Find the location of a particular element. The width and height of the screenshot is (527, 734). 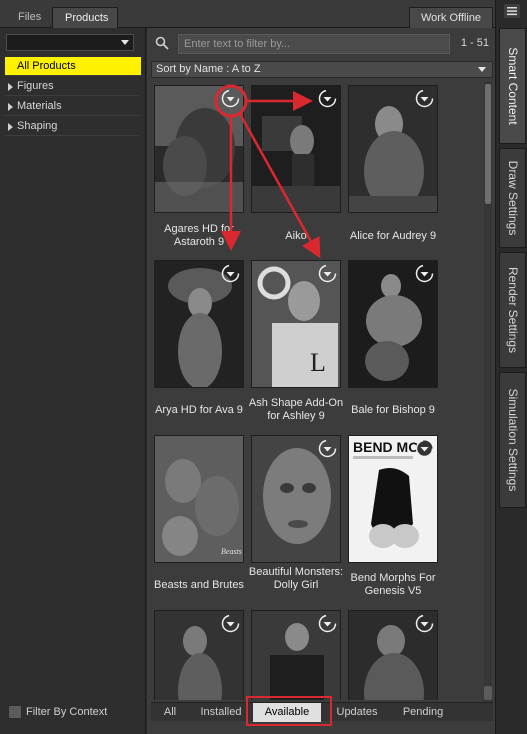

tab-draw-settings: Draw Settings is located at coordinates (512, 198).